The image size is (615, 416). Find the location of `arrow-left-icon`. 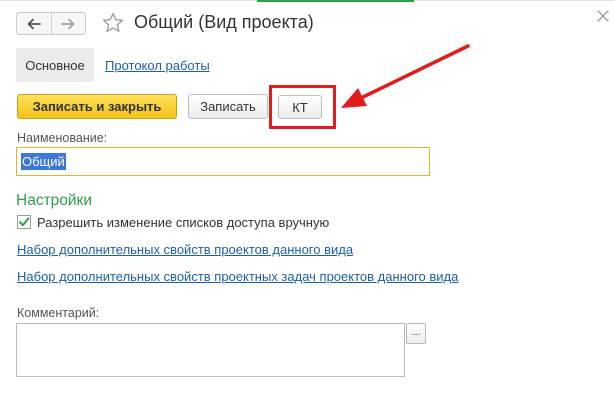

arrow-left-icon is located at coordinates (34, 23).